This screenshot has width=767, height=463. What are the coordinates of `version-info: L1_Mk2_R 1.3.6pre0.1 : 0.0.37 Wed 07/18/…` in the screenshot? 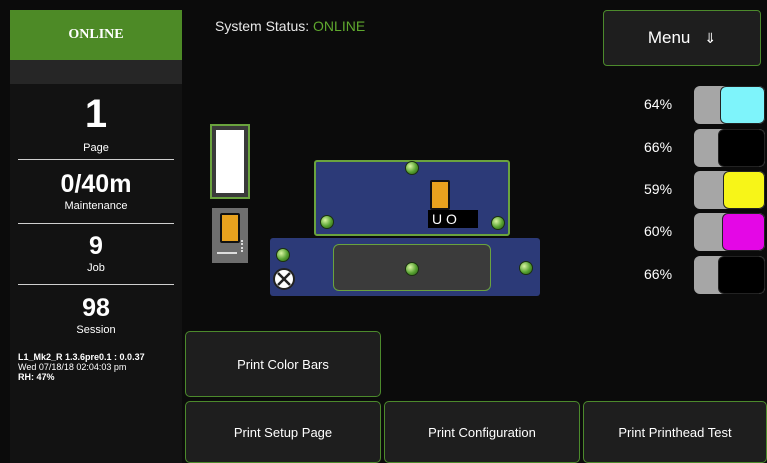 It's located at (81, 367).